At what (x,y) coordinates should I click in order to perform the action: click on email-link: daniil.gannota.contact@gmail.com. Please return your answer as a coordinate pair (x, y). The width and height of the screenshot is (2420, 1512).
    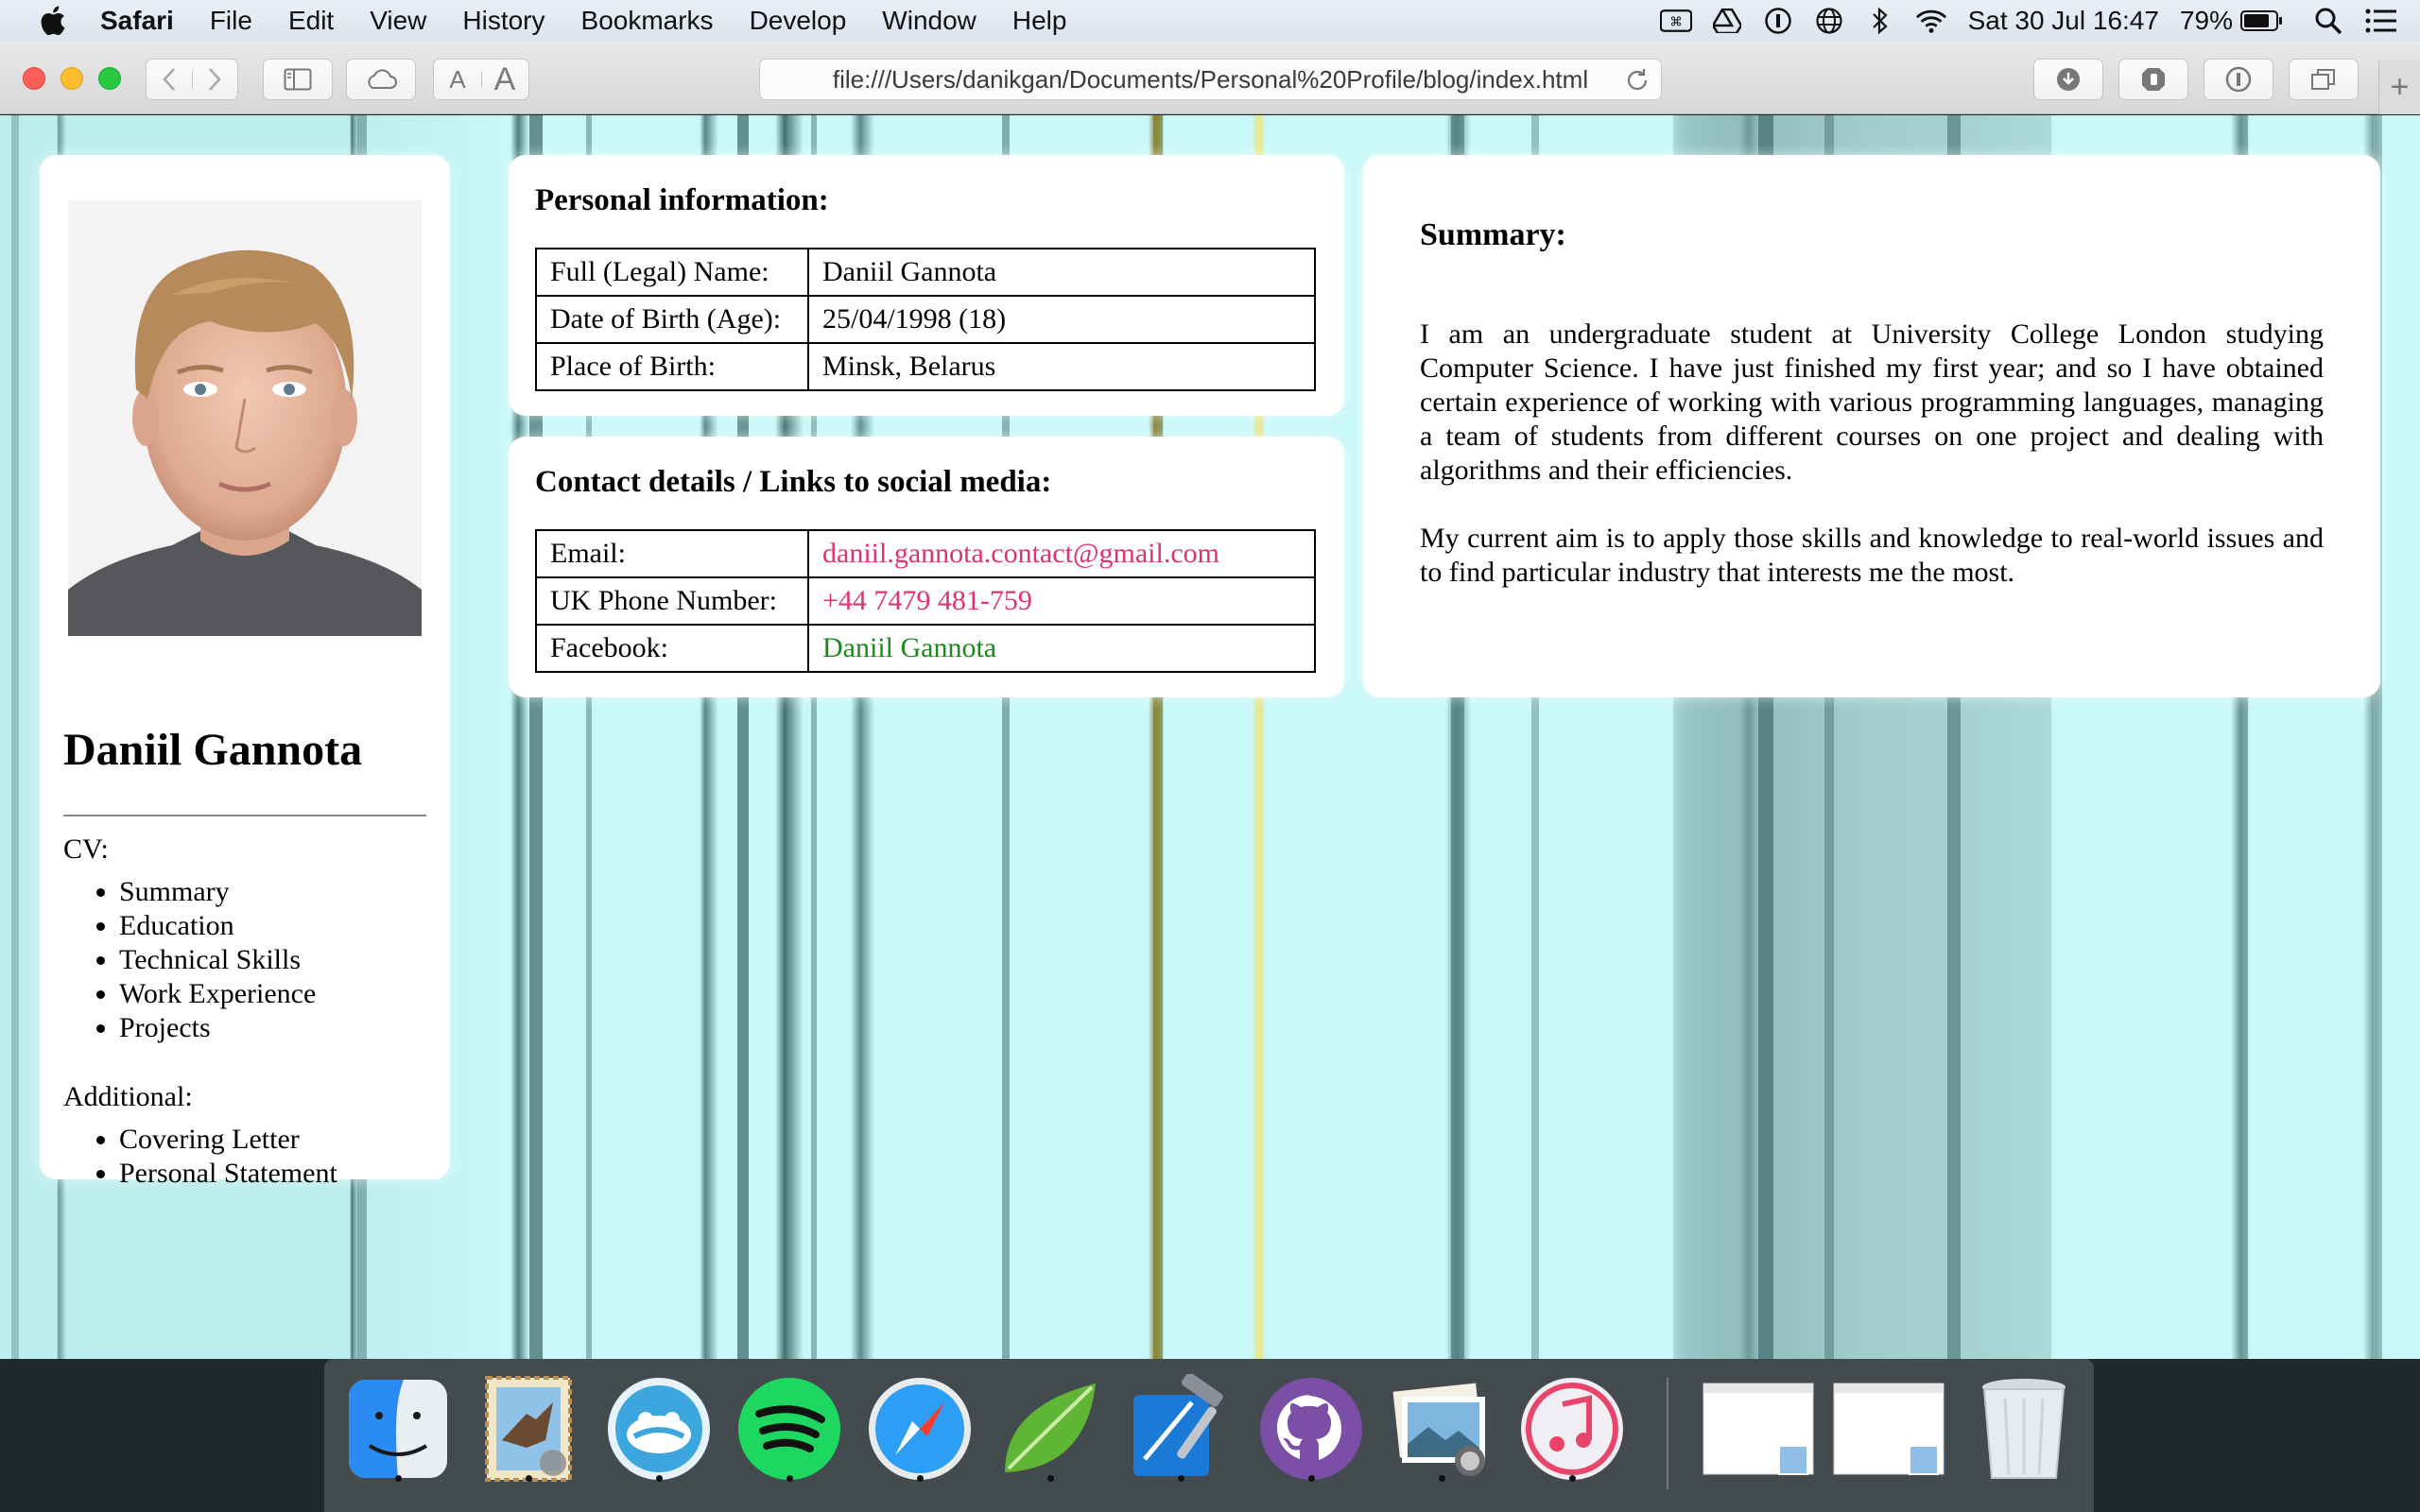
    Looking at the image, I should click on (1061, 553).